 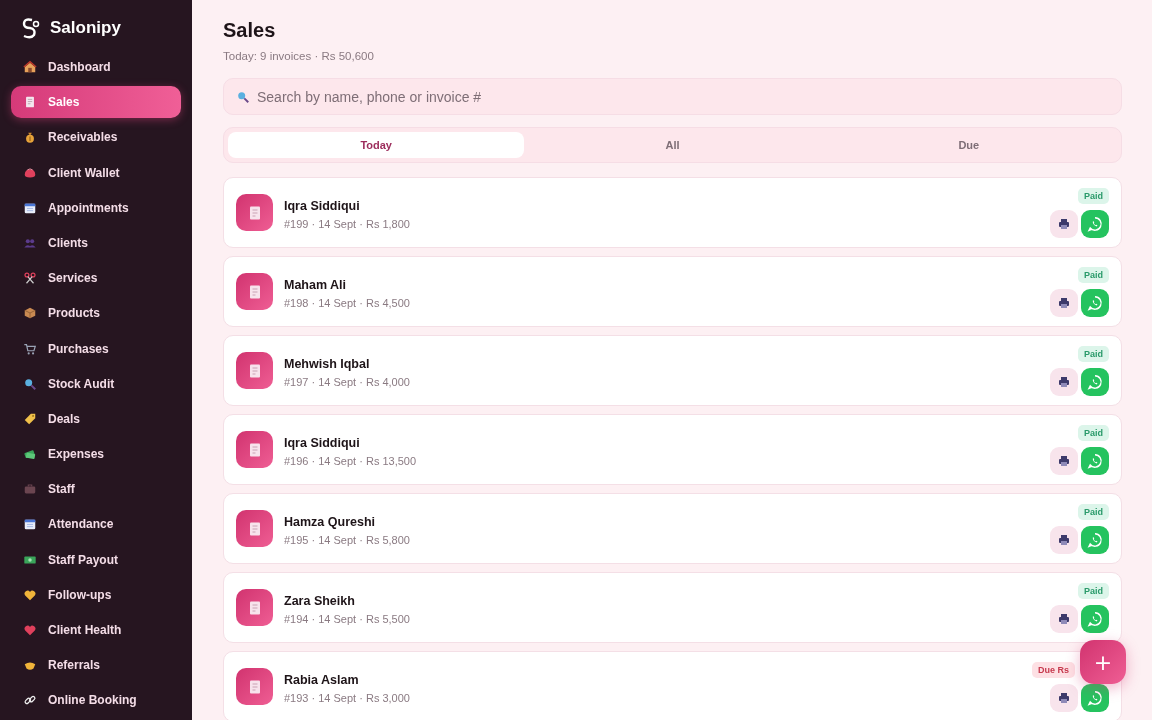 I want to click on sidebar-item: Attendance, so click(x=96, y=524).